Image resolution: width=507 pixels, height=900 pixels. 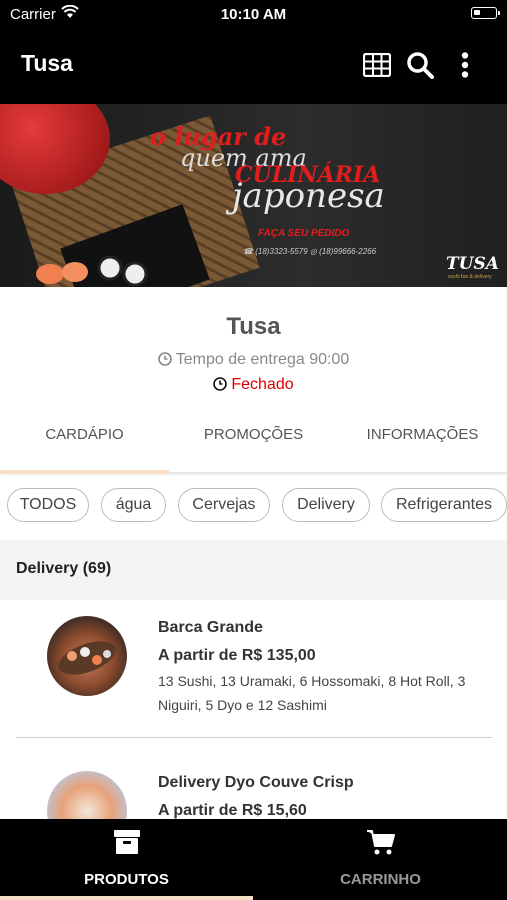 I want to click on tab-promocoes: PROMOÇÕES, so click(x=253, y=434).